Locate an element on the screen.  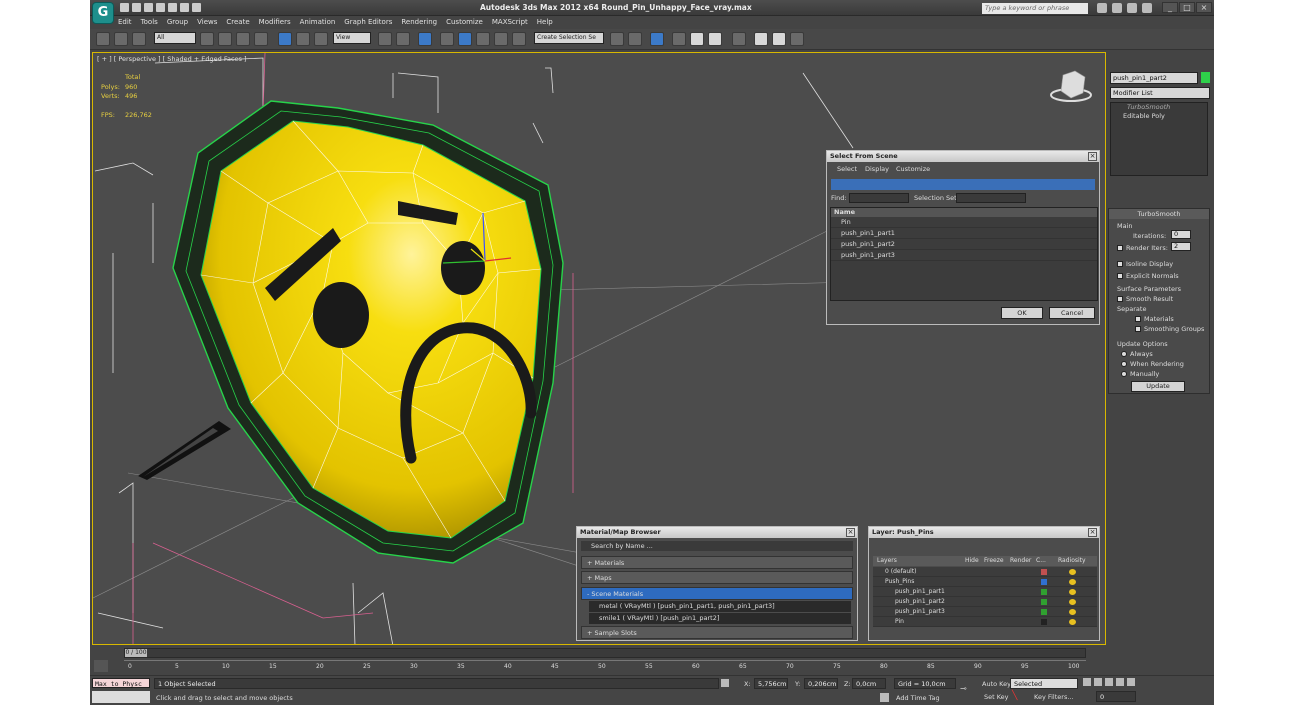
current-frame-field: 0 is located at coordinates (1116, 696).